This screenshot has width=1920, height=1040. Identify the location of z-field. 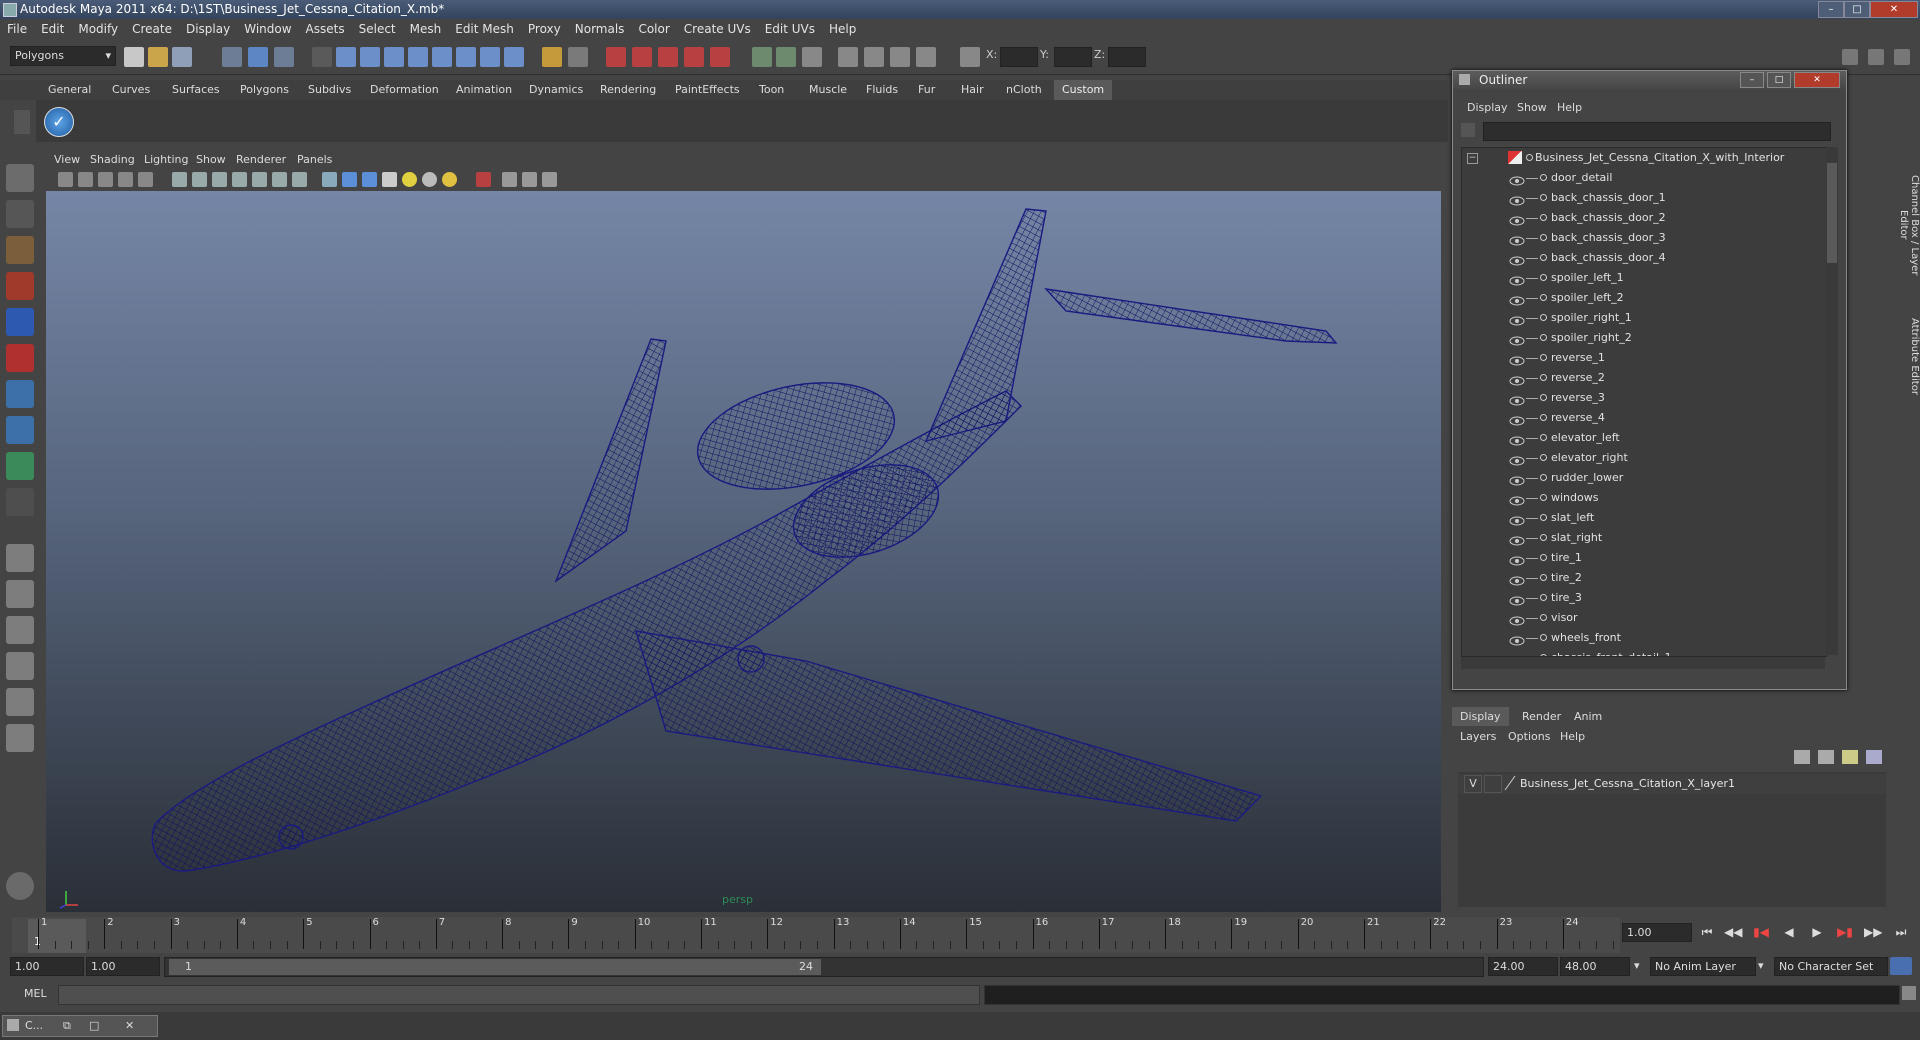
(1127, 57).